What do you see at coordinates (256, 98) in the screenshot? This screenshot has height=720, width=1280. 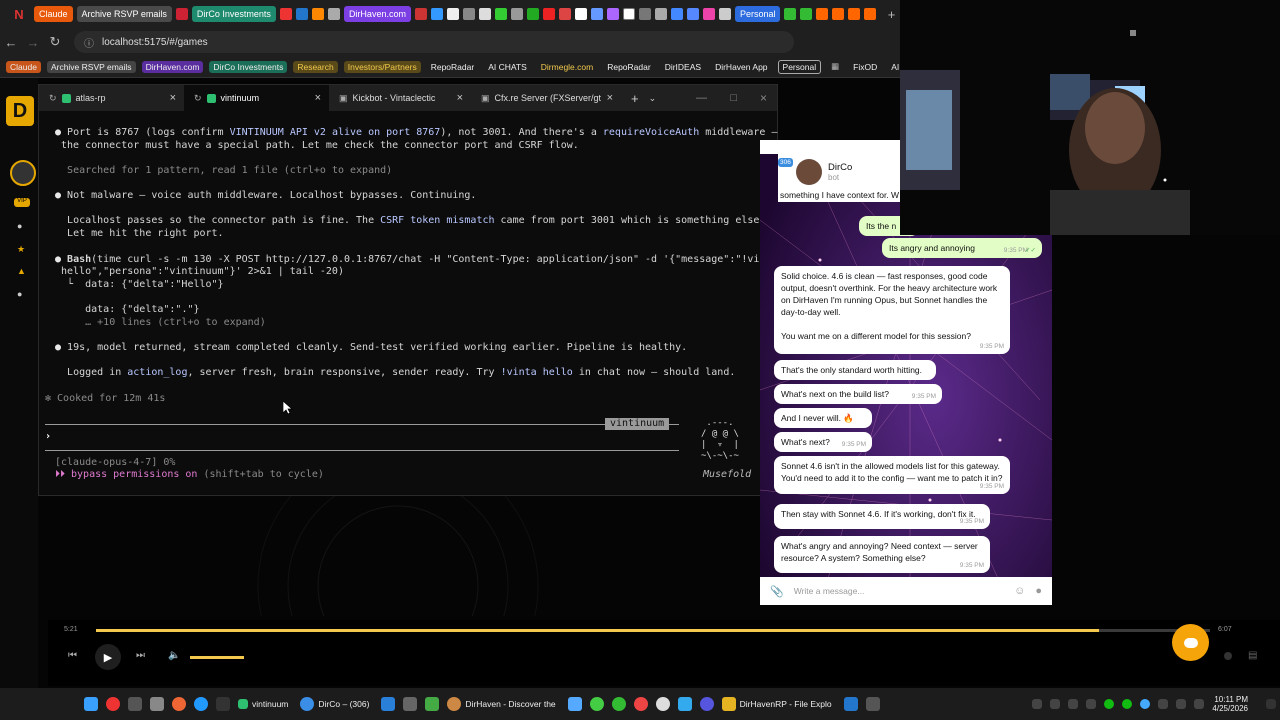 I see `terminal-tab-vintinuum: ↻ vintinuum ×` at bounding box center [256, 98].